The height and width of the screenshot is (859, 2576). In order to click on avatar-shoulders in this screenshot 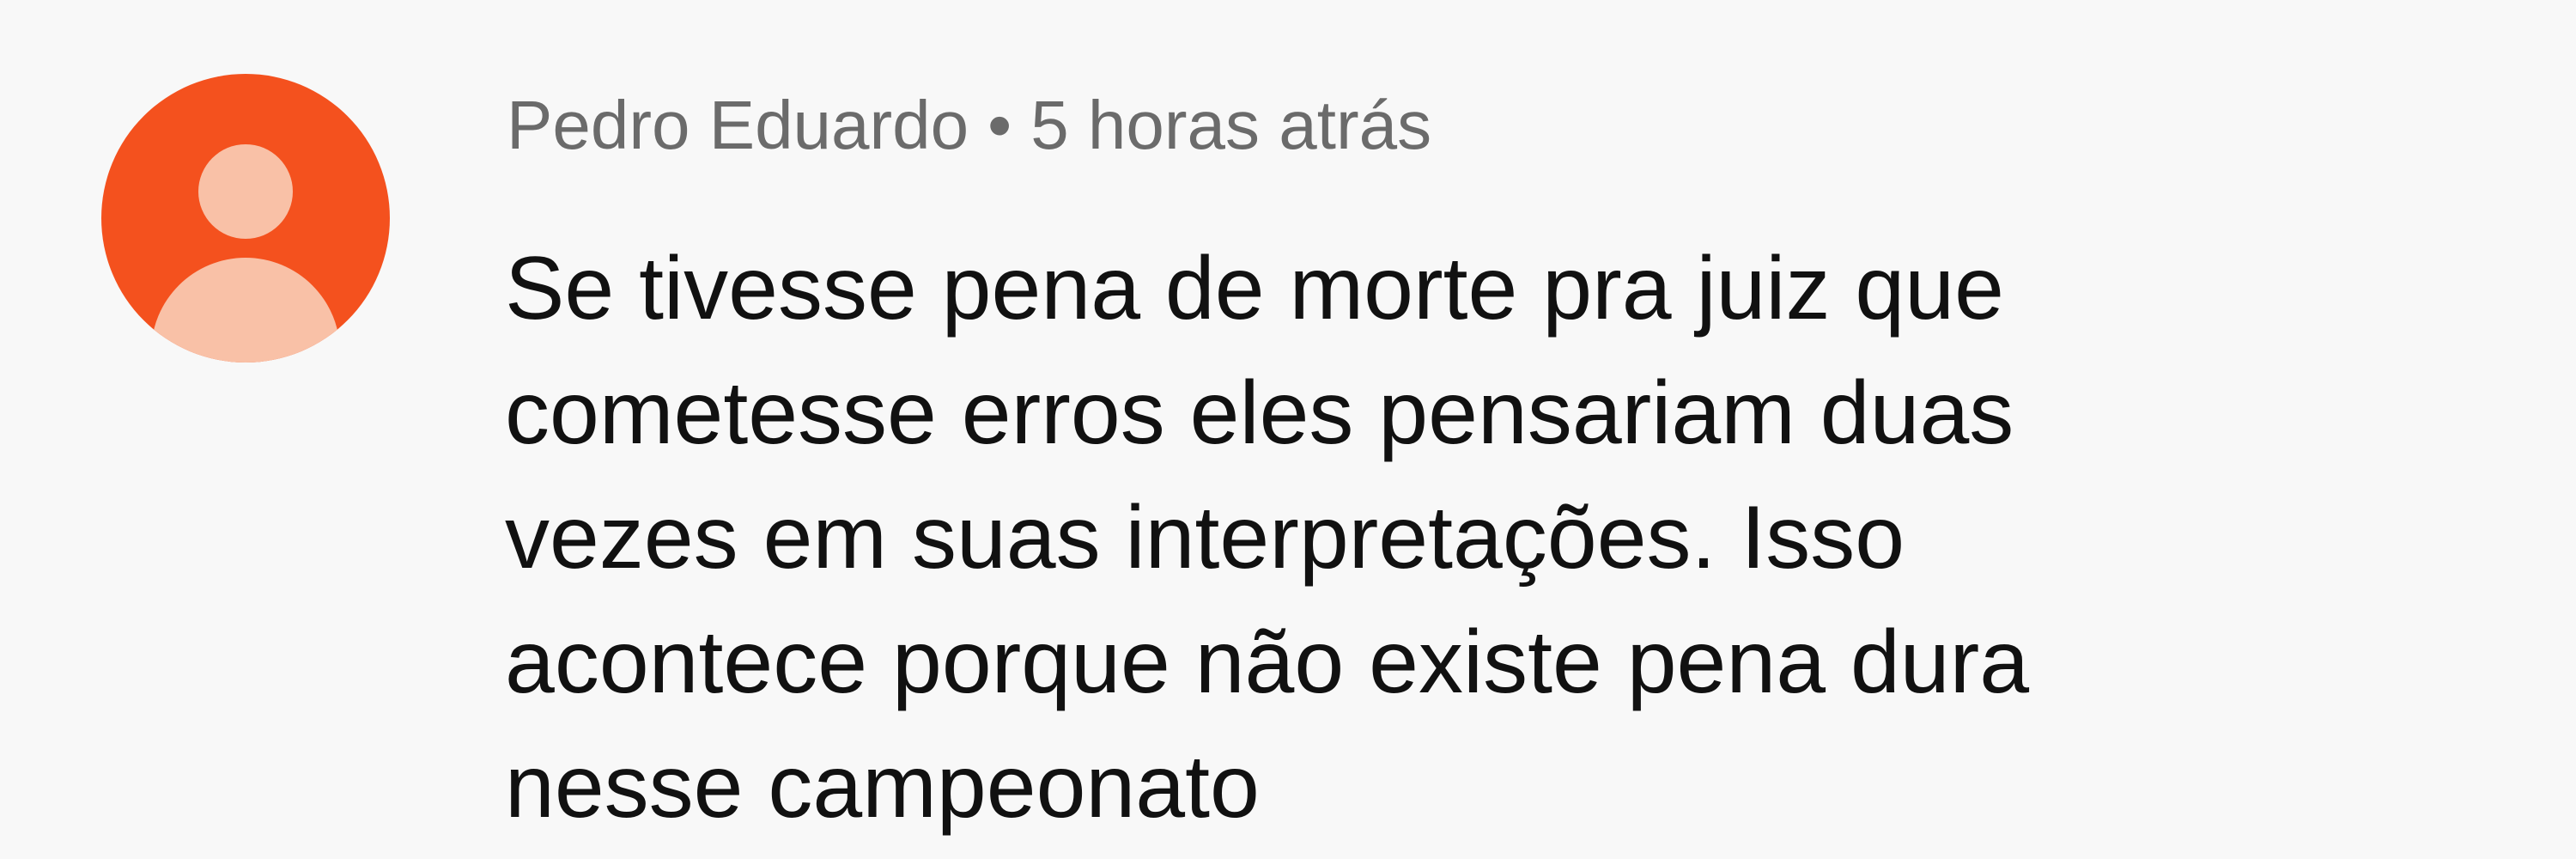, I will do `click(246, 310)`.